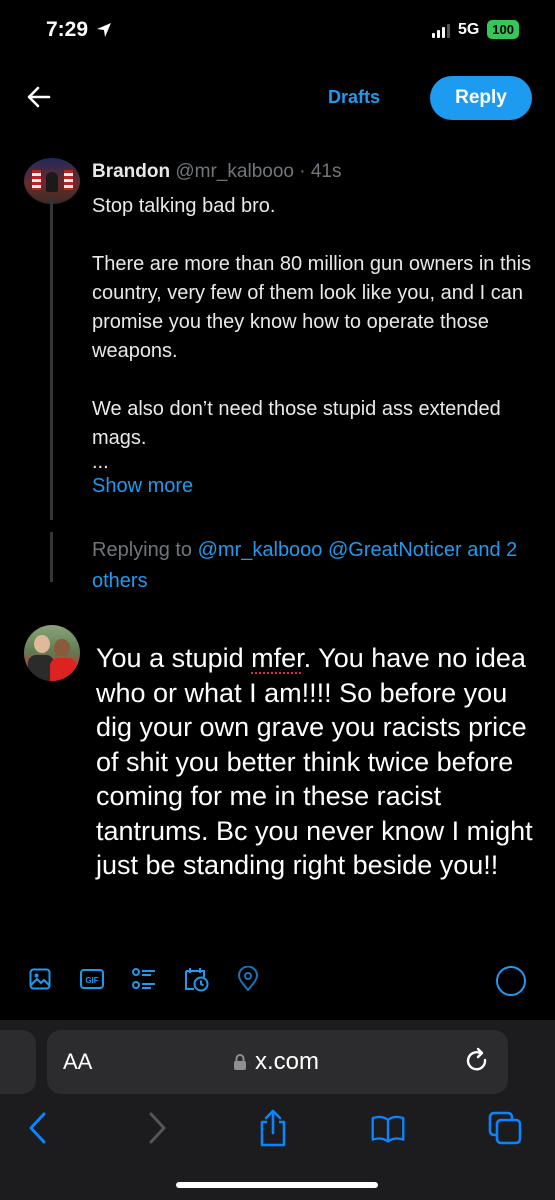 Image resolution: width=555 pixels, height=1200 pixels. What do you see at coordinates (440, 30) in the screenshot?
I see `signal-icon` at bounding box center [440, 30].